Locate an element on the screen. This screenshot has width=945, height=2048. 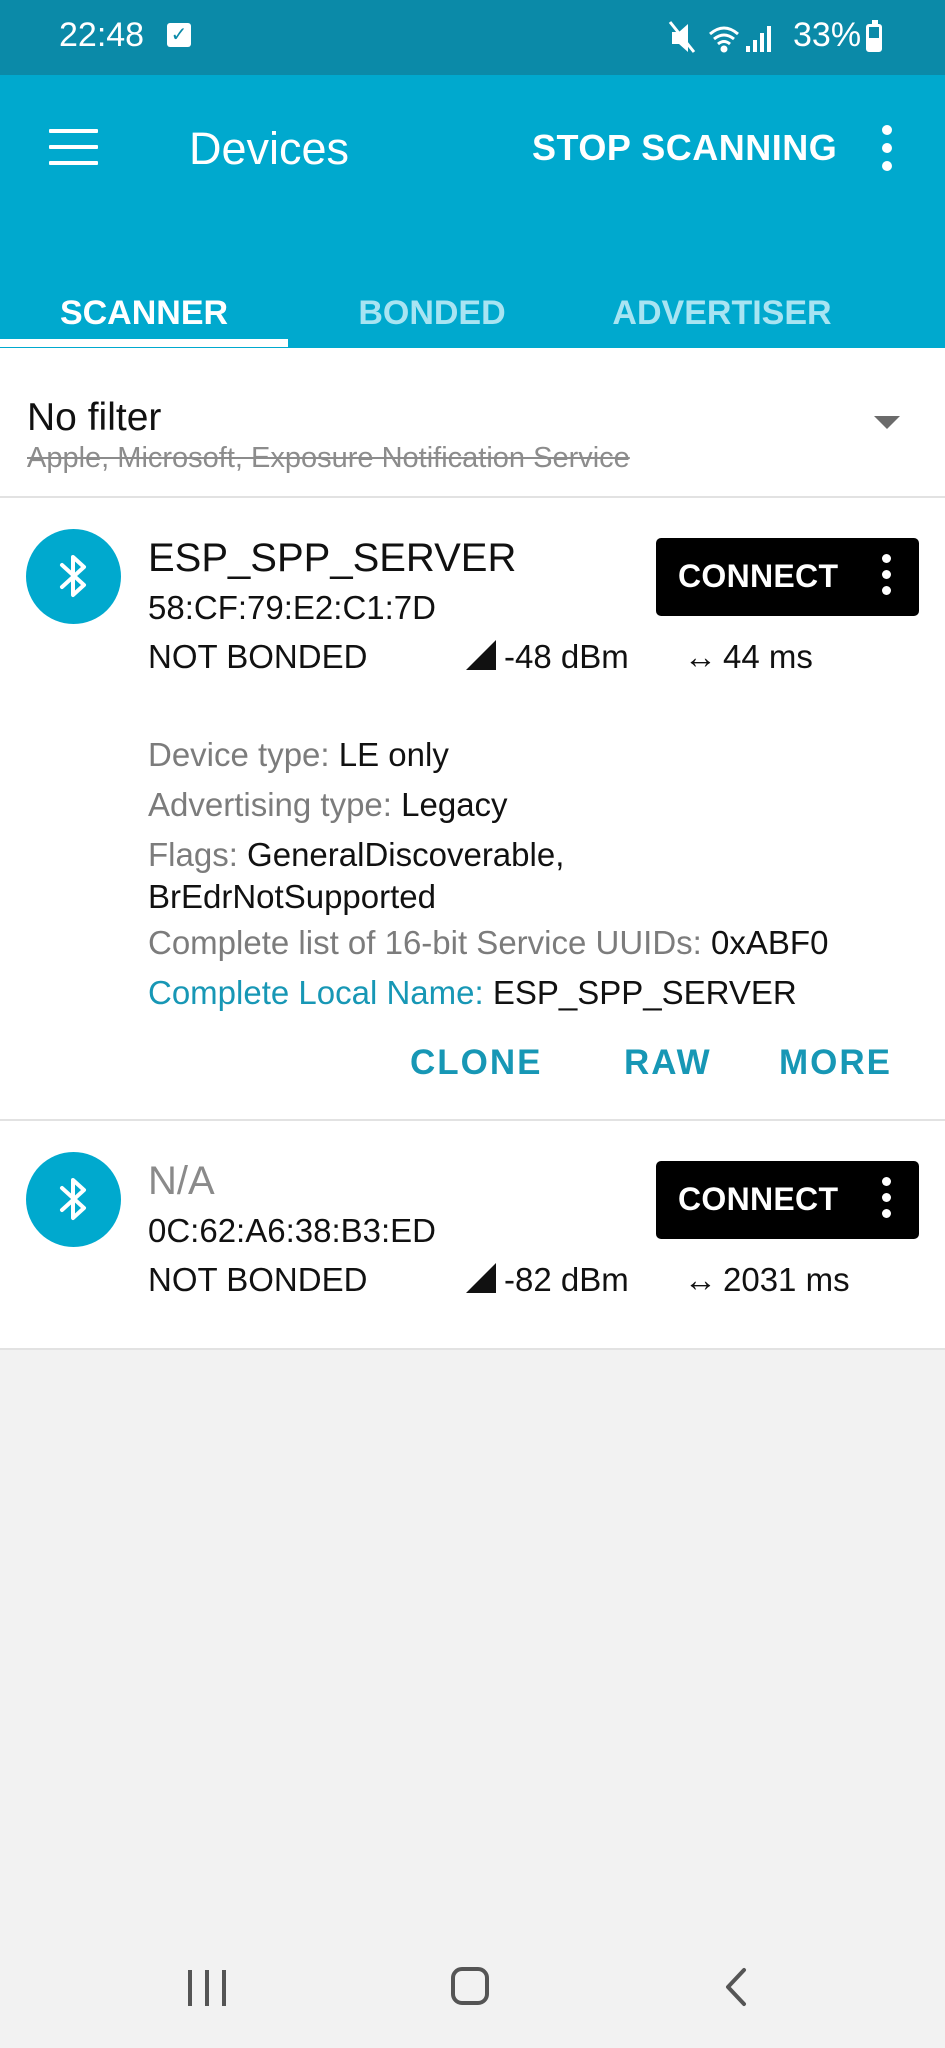
menu-icon is located at coordinates (73, 147).